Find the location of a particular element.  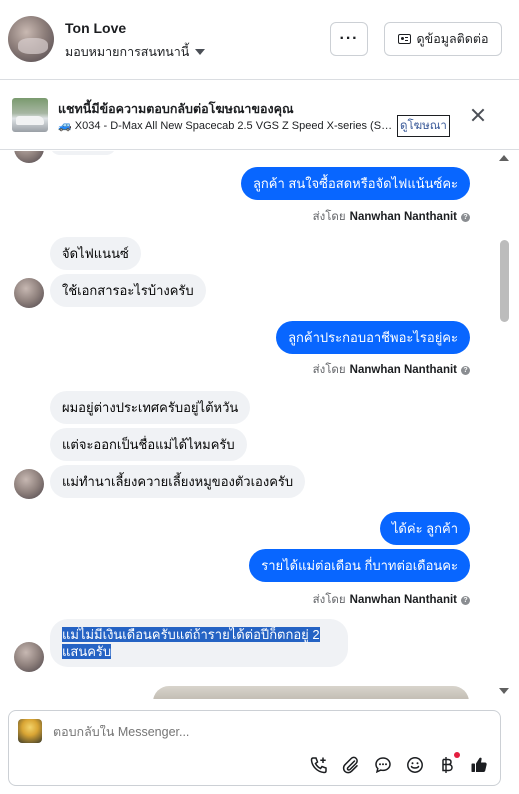

message-bubble-outgoing: ลูกค้า สนใจซื้อสดหรือจัดไฟแน้นซ์คะ is located at coordinates (355, 183).